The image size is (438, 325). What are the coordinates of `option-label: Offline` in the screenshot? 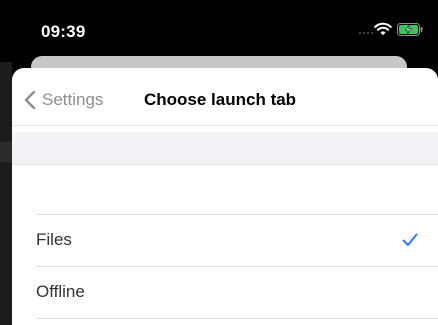 It's located at (60, 291).